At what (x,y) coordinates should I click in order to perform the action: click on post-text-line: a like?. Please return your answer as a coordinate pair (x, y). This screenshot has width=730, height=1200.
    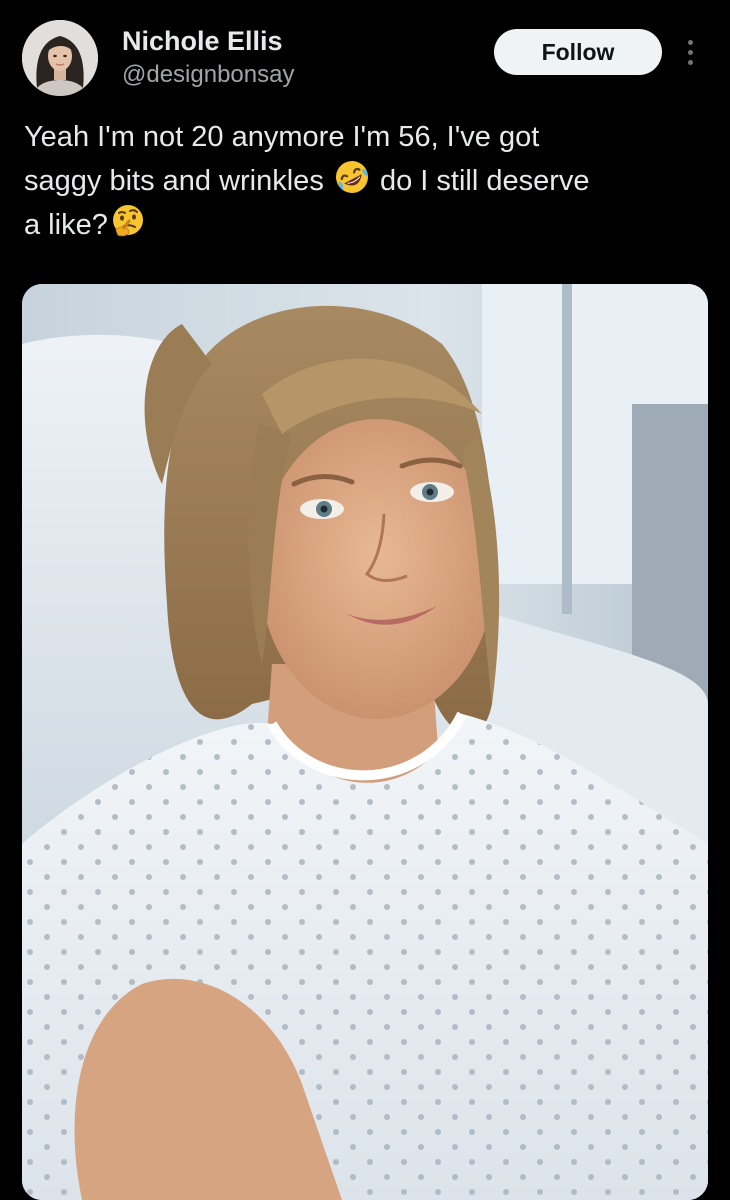
    Looking at the image, I should click on (369, 225).